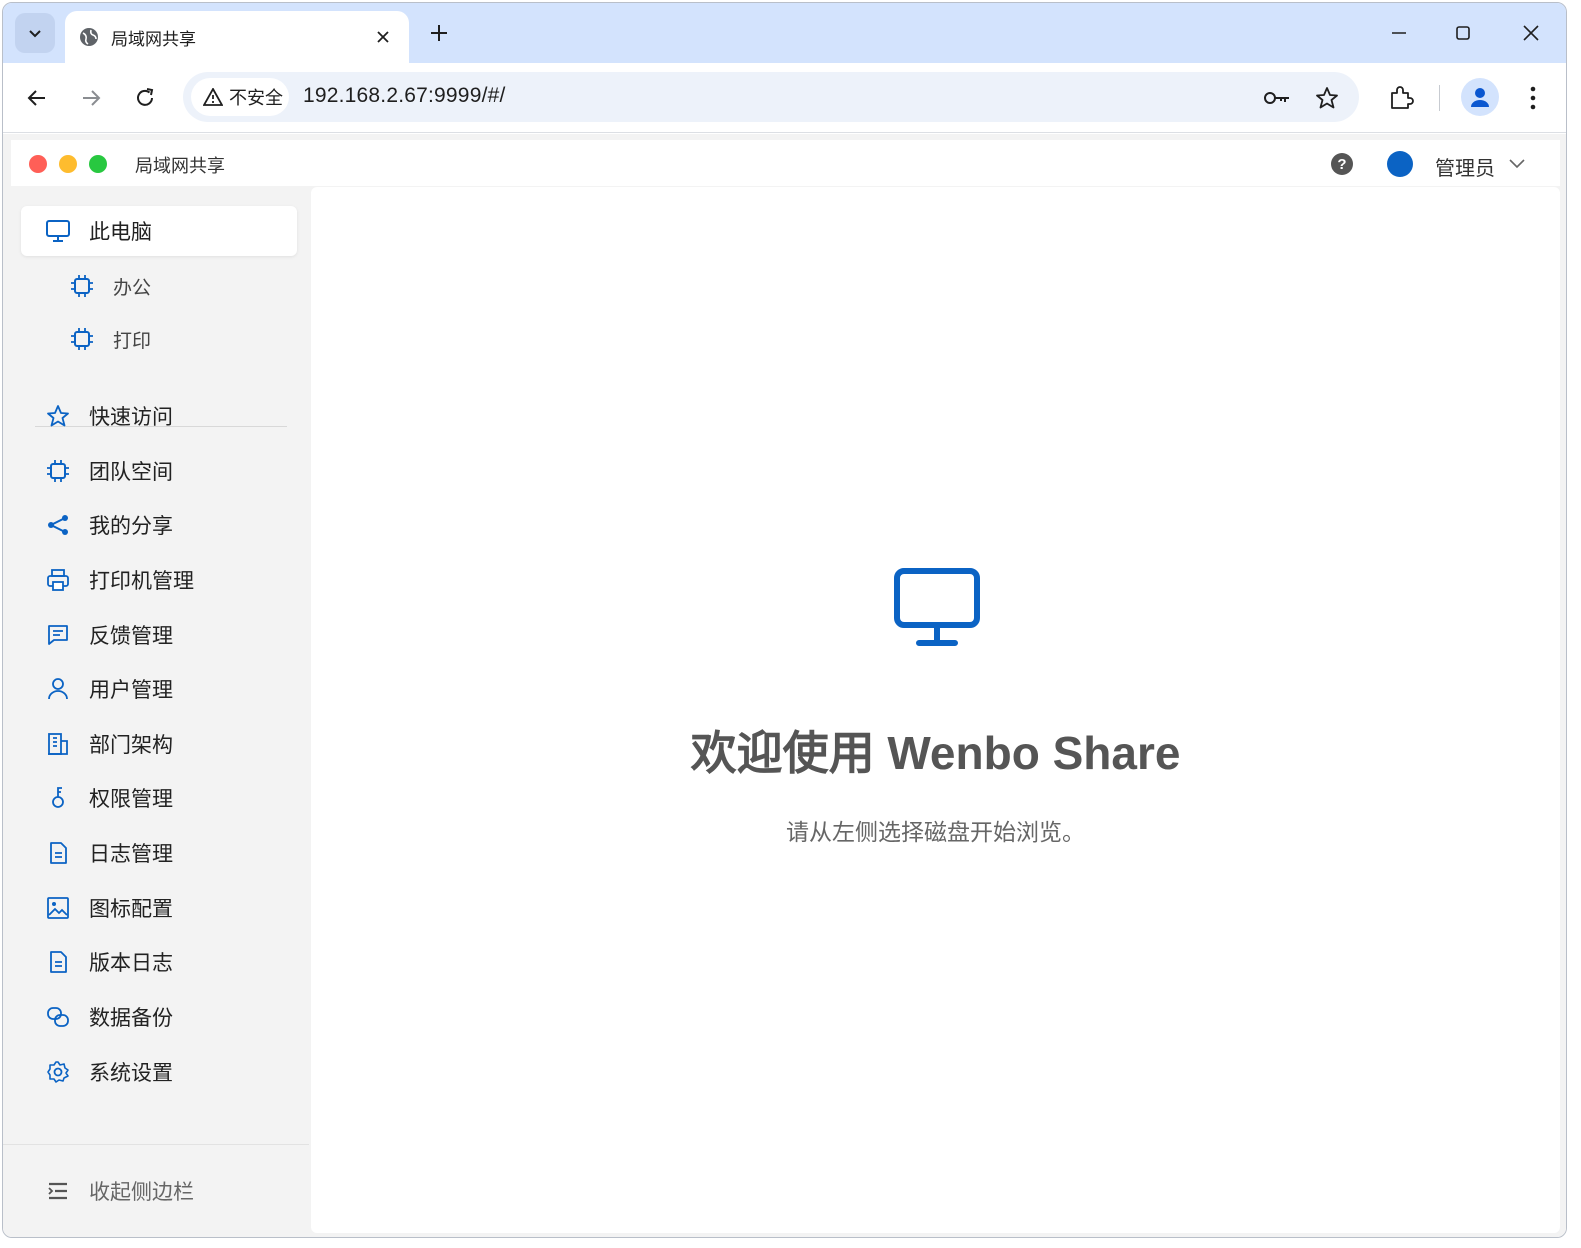 The height and width of the screenshot is (1248, 1581). I want to click on sidebar-item-label: 快速访问, so click(131, 417).